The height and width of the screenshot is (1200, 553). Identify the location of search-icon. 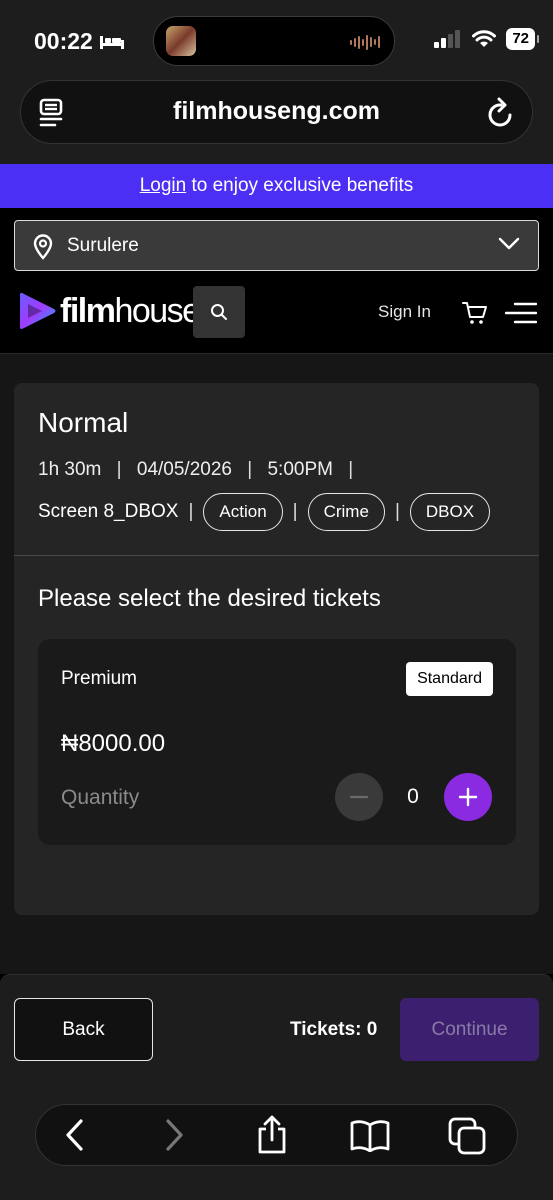
(219, 312).